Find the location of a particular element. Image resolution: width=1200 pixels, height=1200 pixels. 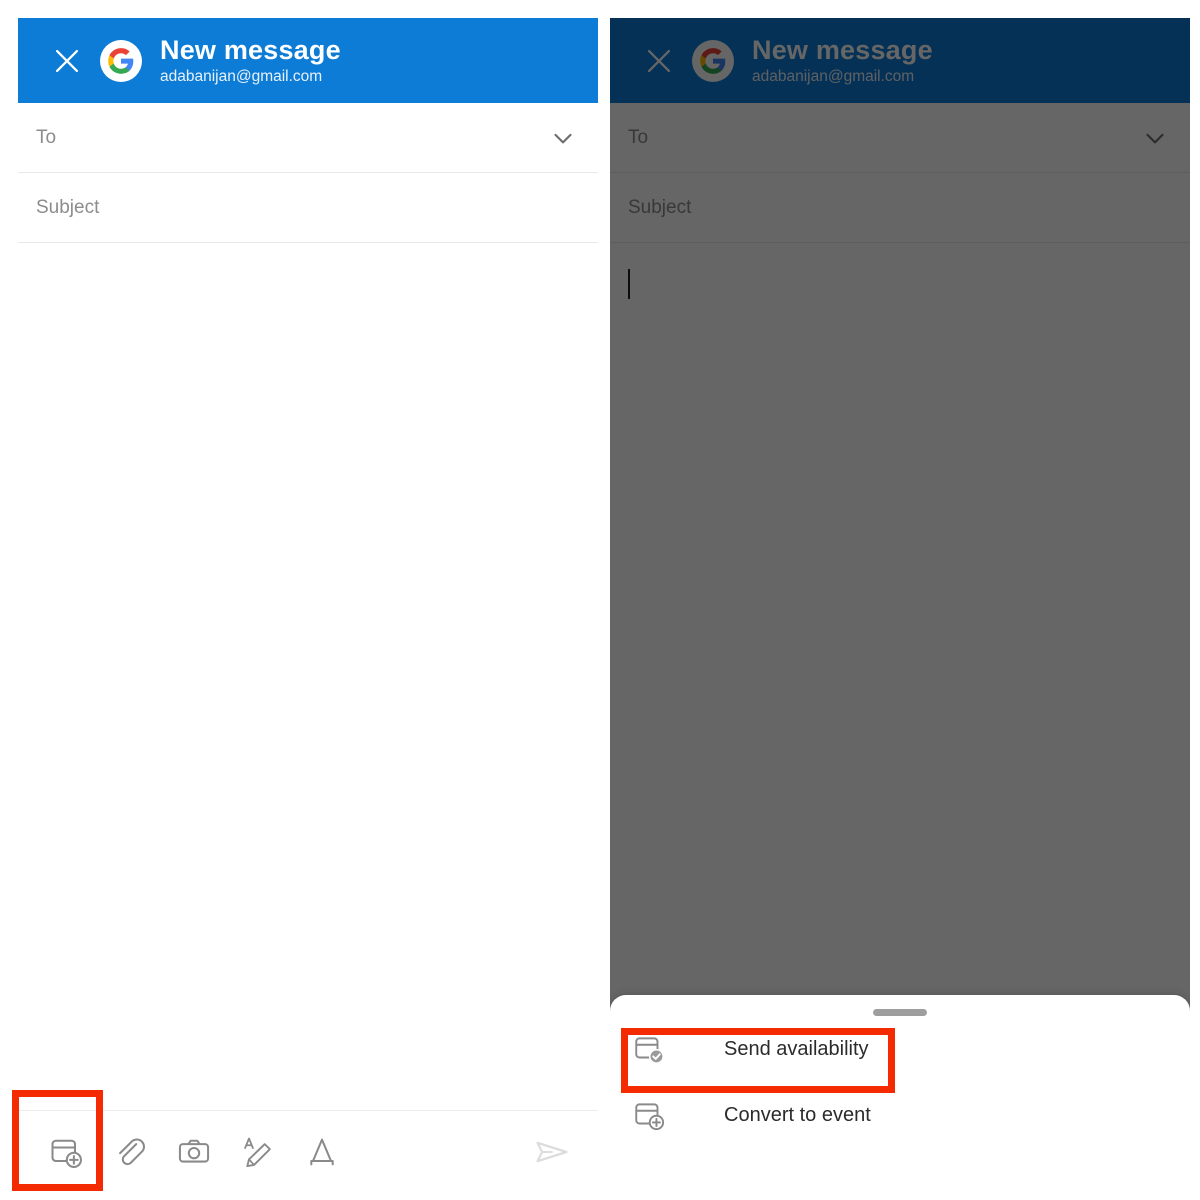

markup-button is located at coordinates (258, 1152).